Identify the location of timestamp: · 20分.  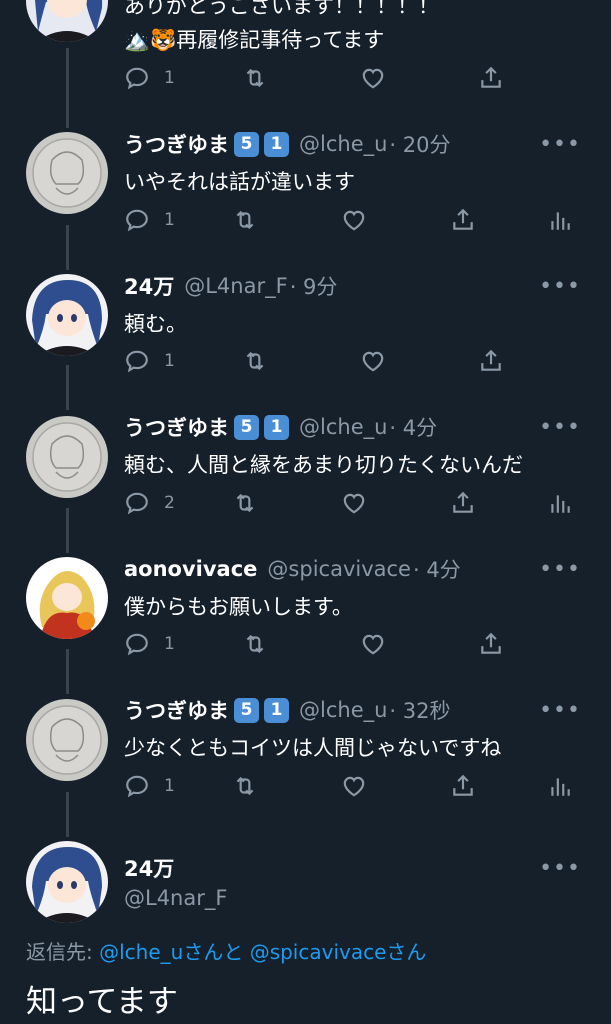
(419, 144).